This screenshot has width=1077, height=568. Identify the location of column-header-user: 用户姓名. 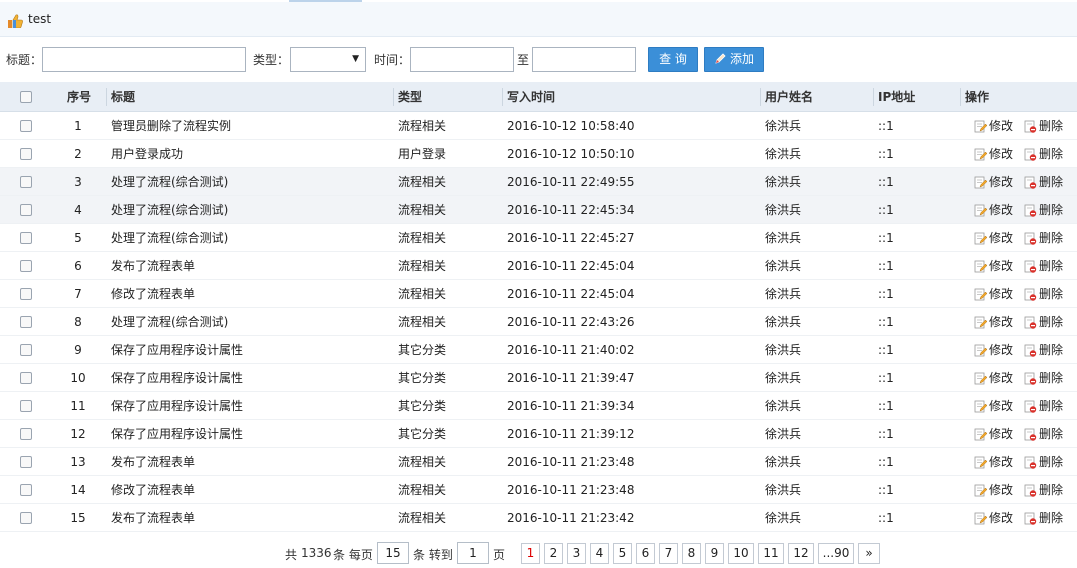
(789, 96).